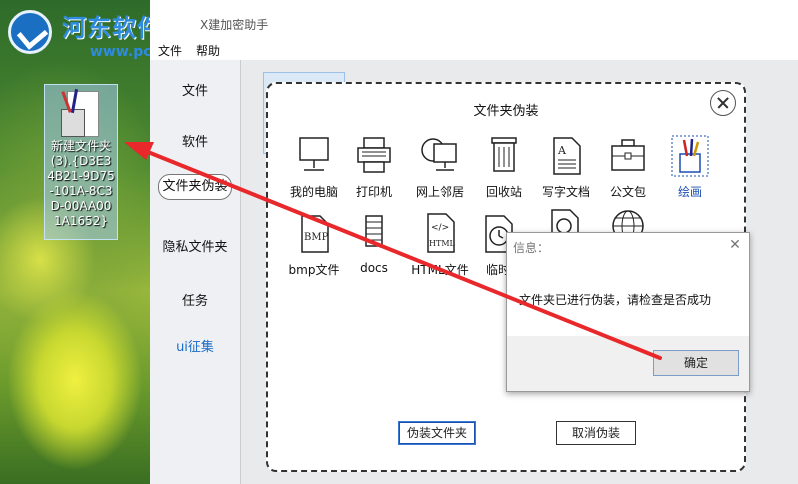 This screenshot has width=798, height=484. Describe the element at coordinates (374, 155) in the screenshot. I see `printer-icon` at that location.